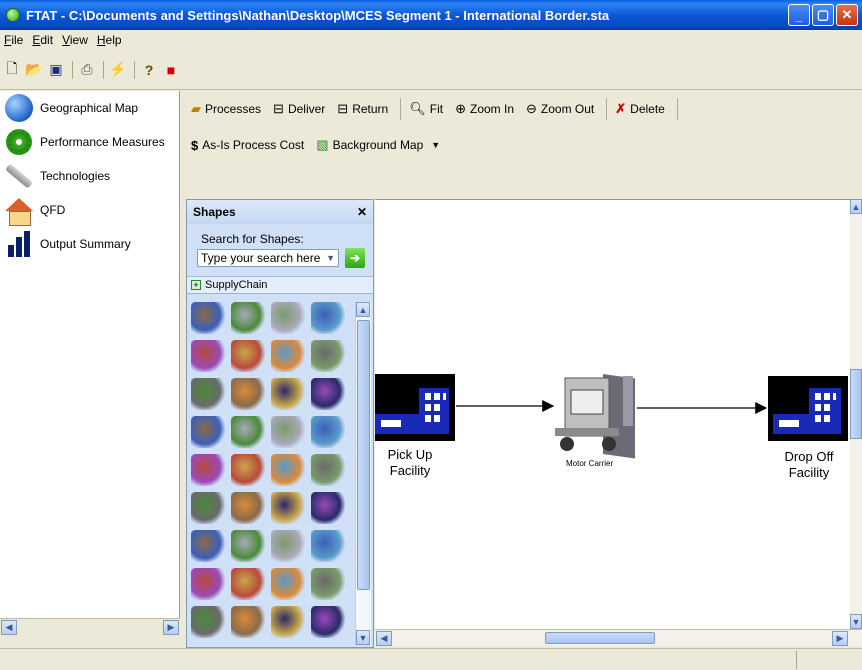 This screenshot has width=862, height=670. I want to click on globe-icon, so click(19, 108).